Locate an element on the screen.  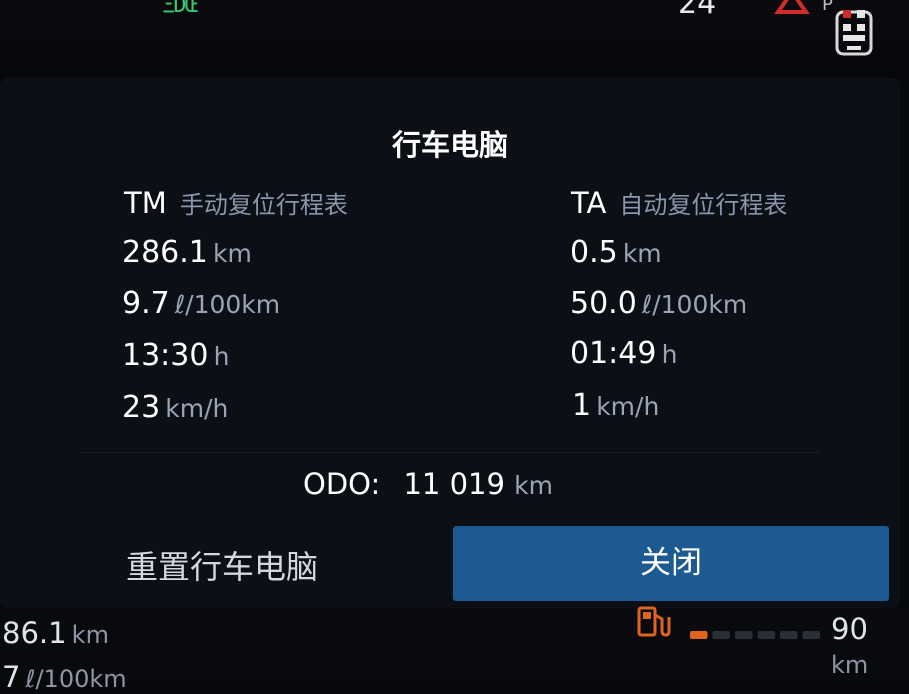
ta-time: 01:49 h is located at coordinates (623, 353).